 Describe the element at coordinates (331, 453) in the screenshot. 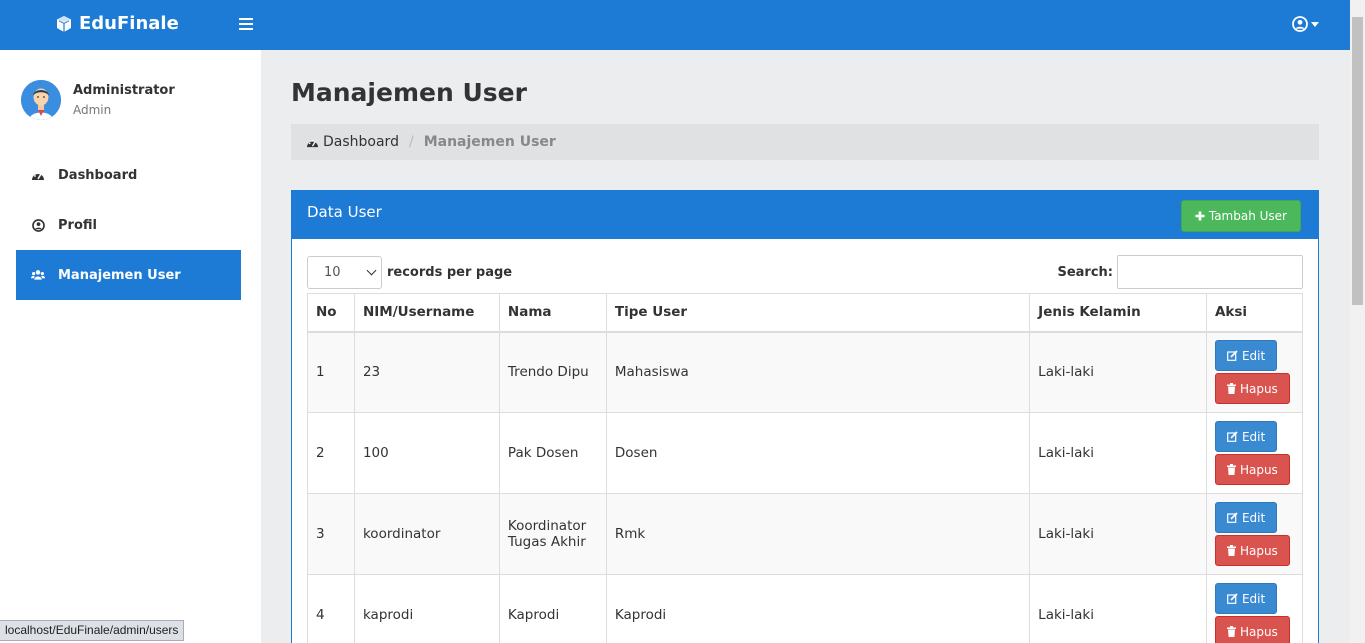

I see `cell-no: 2` at that location.